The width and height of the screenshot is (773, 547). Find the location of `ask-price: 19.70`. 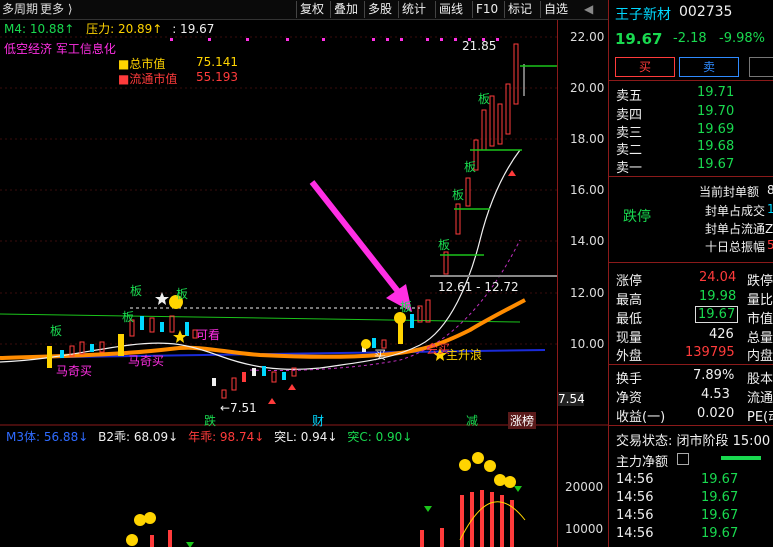

ask-price: 19.70 is located at coordinates (716, 111).